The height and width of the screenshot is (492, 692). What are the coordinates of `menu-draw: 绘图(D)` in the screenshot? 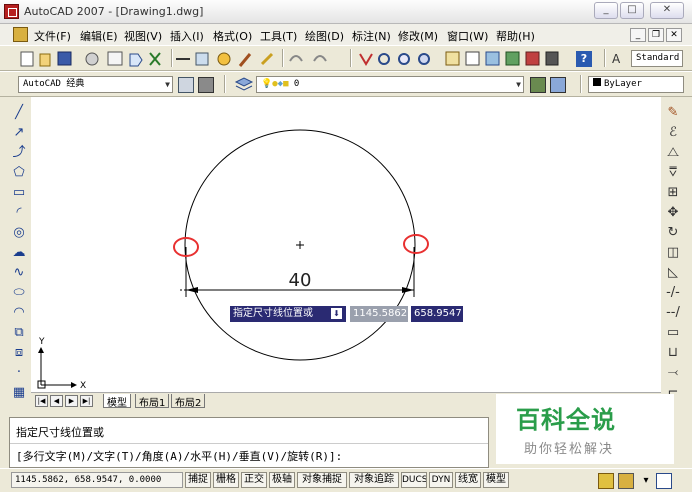 It's located at (324, 36).